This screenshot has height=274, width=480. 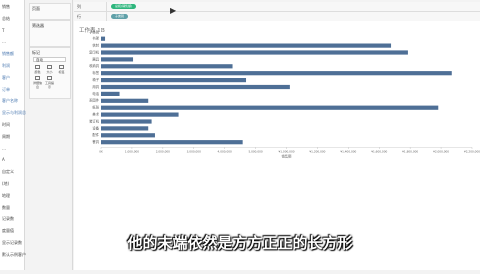 I want to click on category-label: 设备, so click(x=95, y=127).